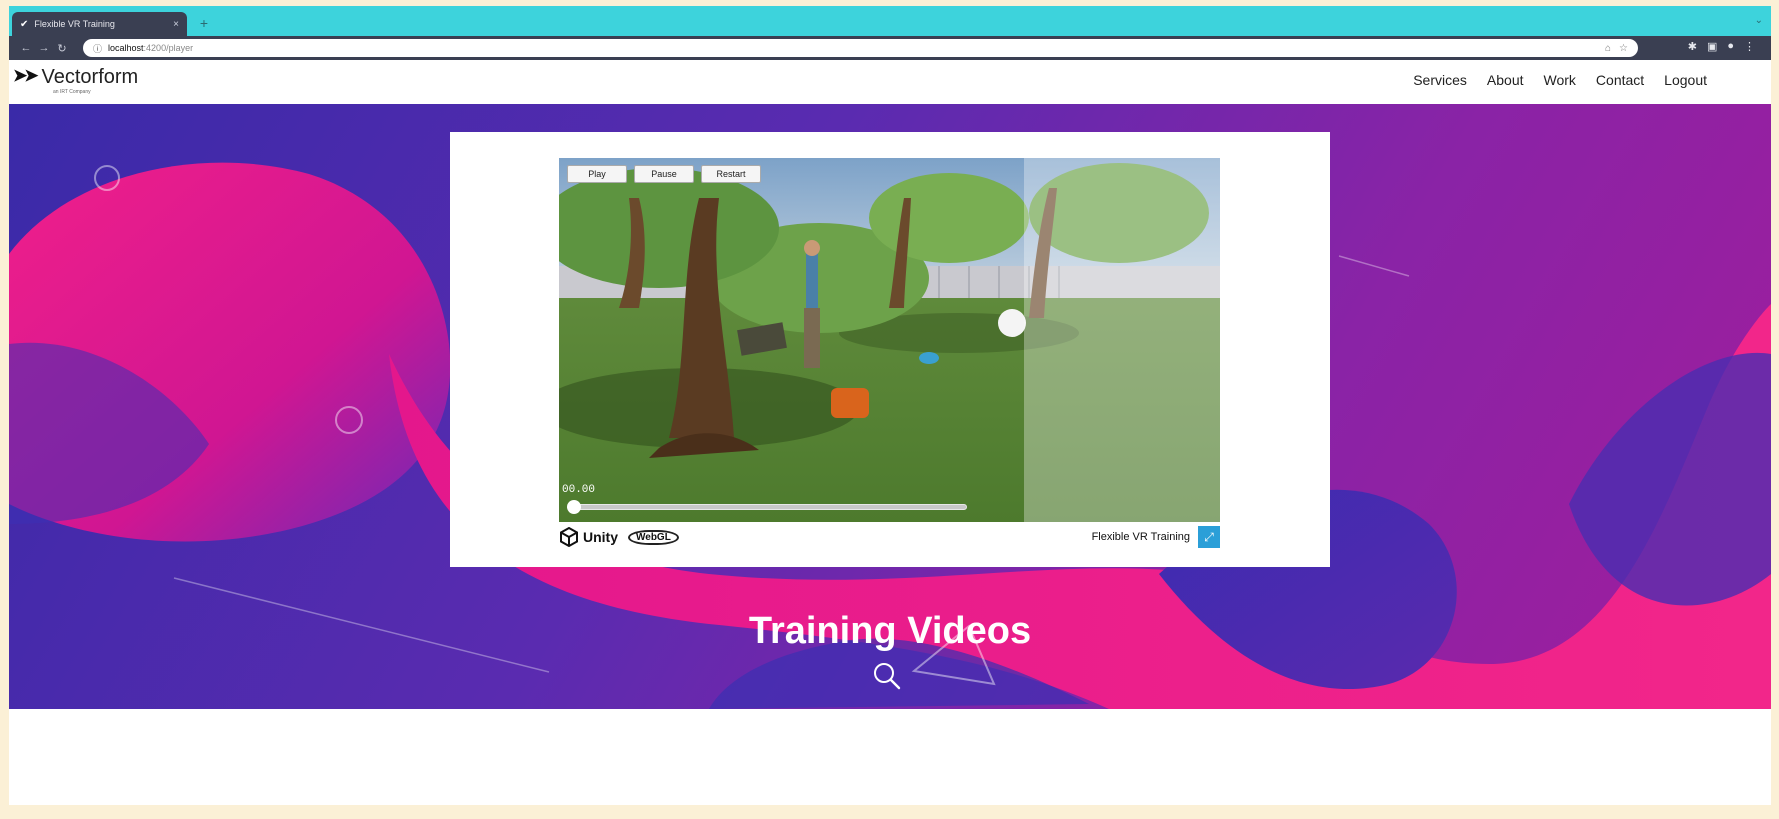 The width and height of the screenshot is (1779, 819). Describe the element at coordinates (1712, 46) in the screenshot. I see `side-panel-icon: ▣` at that location.